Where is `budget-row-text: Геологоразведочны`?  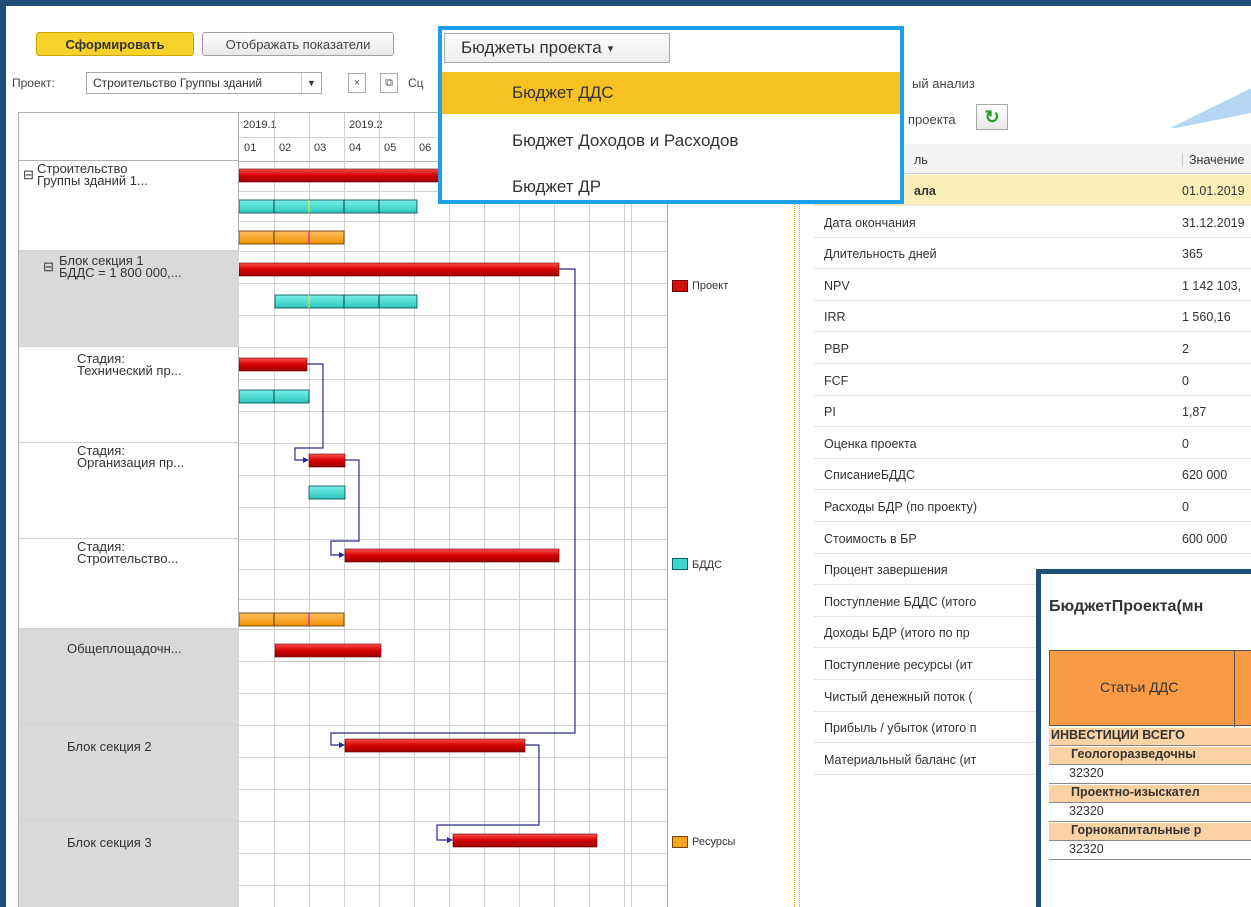
budget-row-text: Геологоразведочны is located at coordinates (1133, 754).